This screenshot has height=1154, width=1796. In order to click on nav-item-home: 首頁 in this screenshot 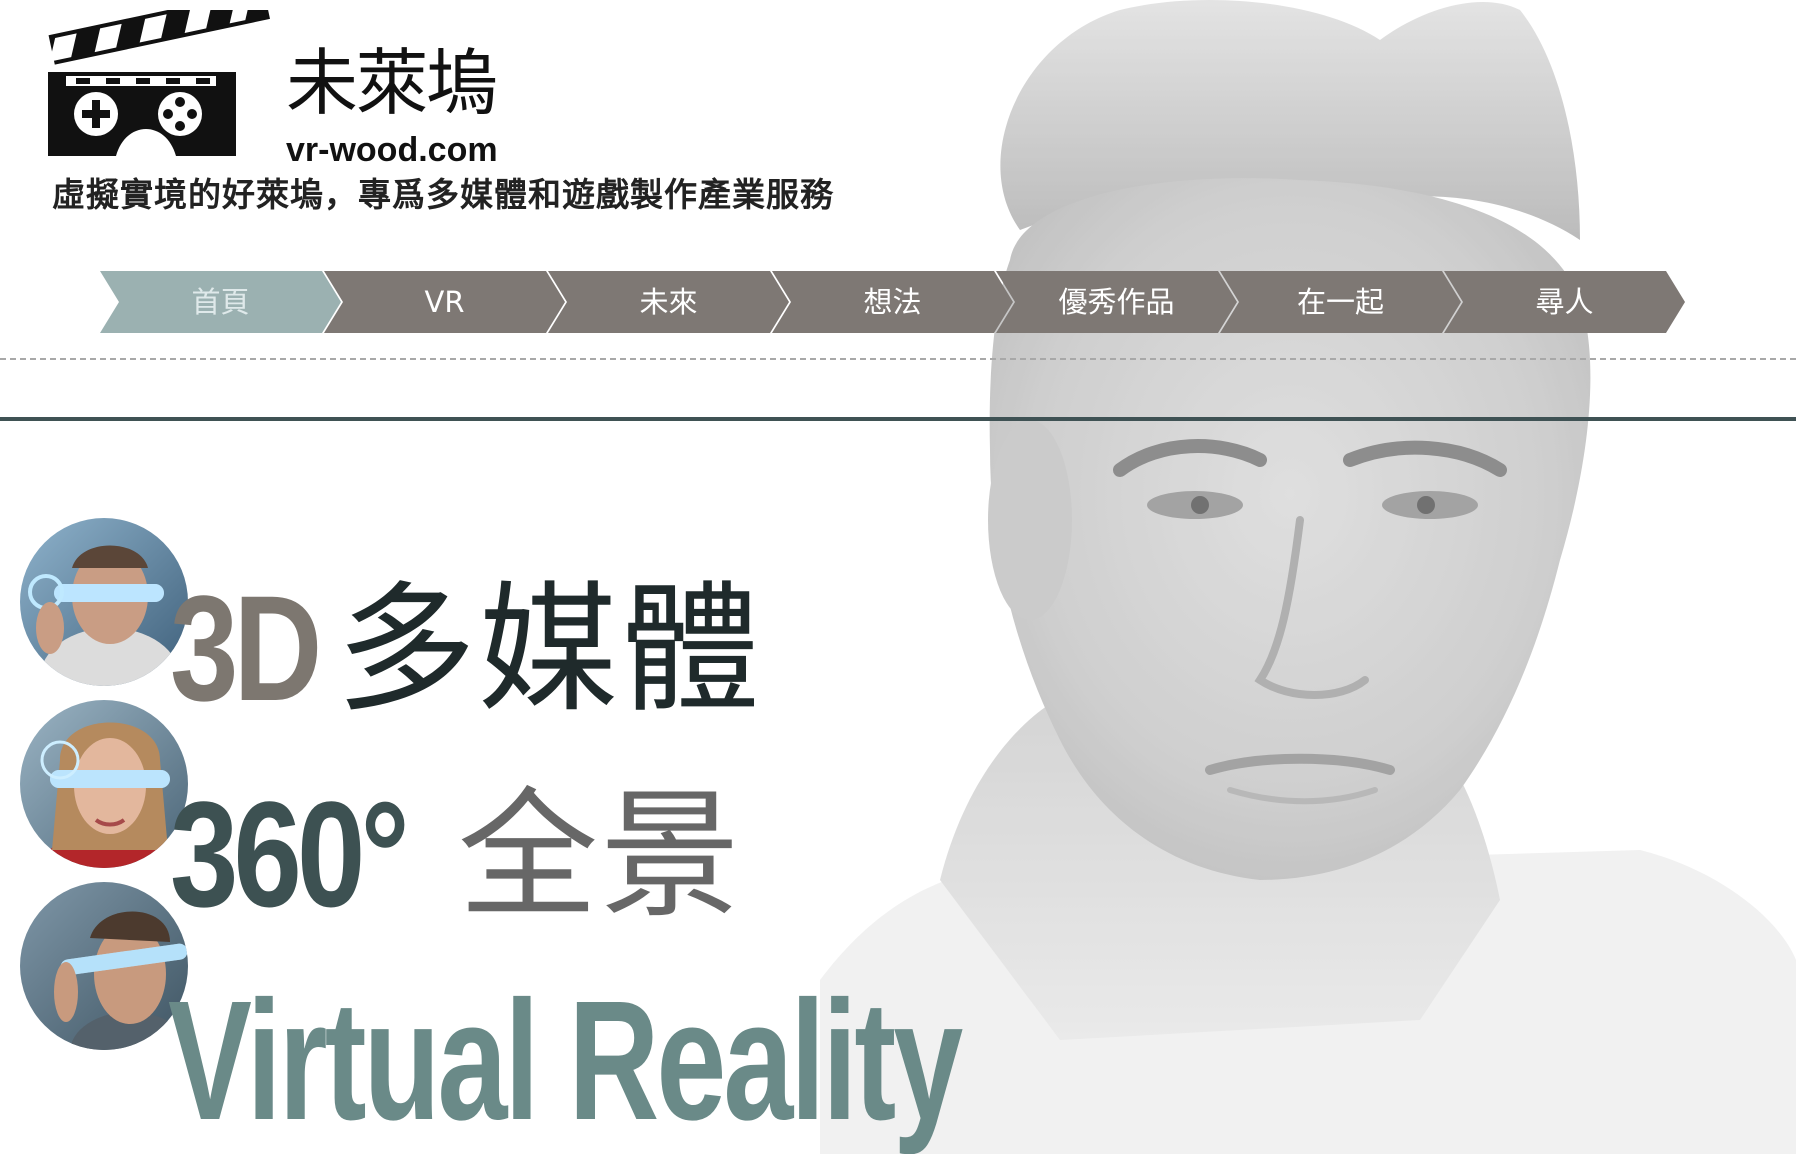, I will do `click(220, 302)`.